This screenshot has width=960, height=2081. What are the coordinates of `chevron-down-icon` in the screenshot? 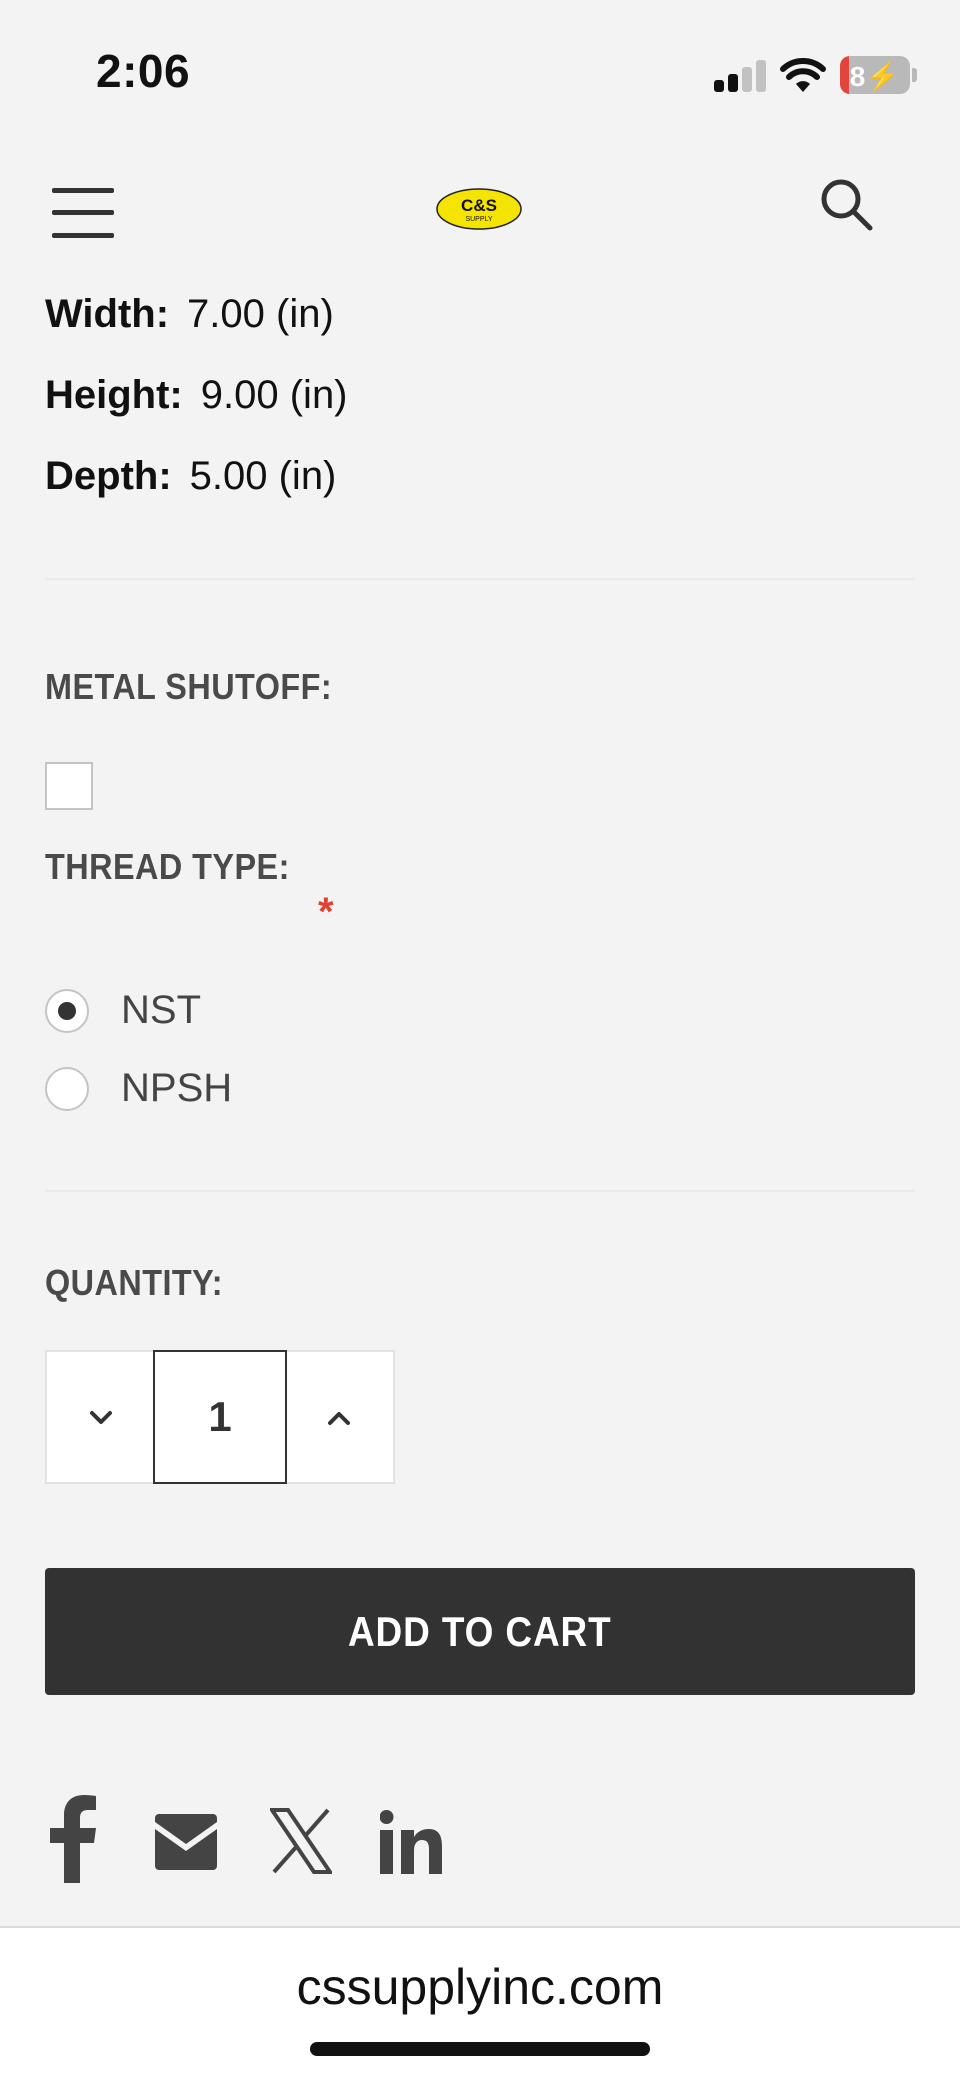 It's located at (101, 1417).